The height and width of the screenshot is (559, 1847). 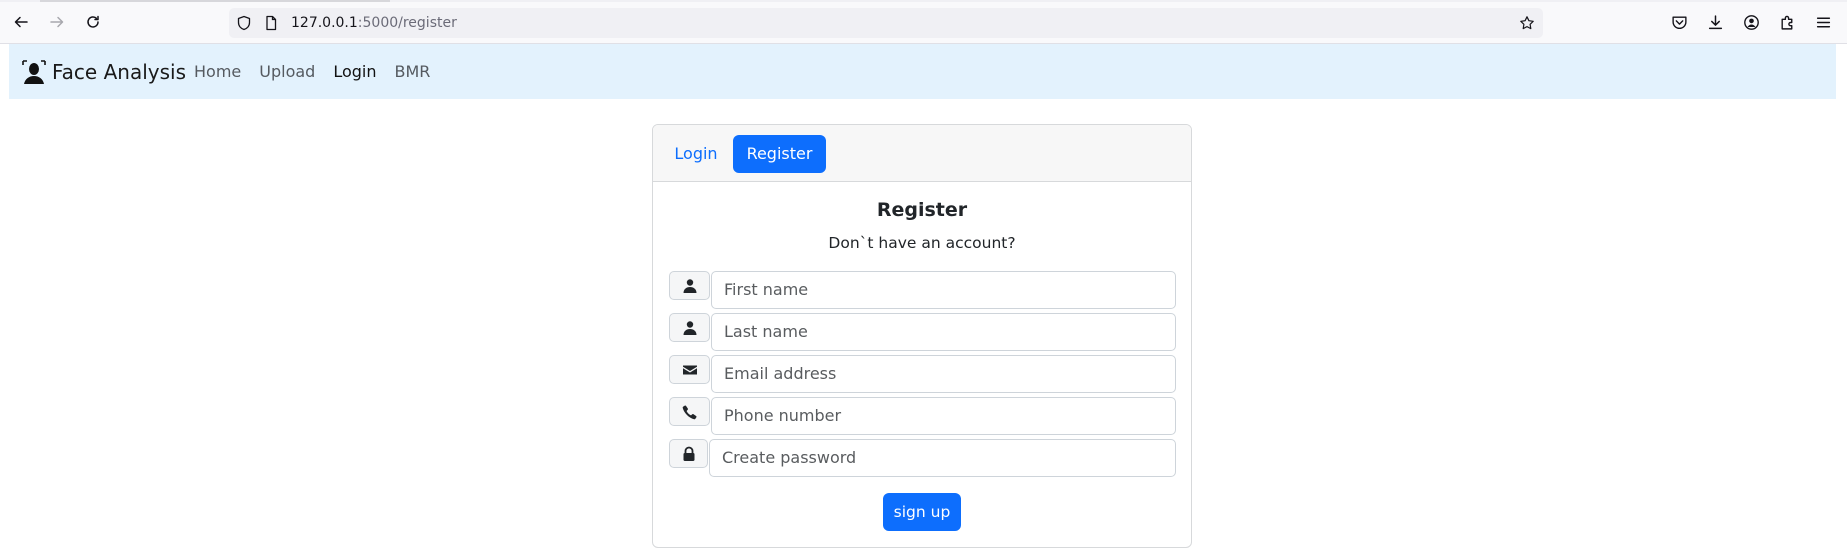 I want to click on arrow-right-icon, so click(x=57, y=22).